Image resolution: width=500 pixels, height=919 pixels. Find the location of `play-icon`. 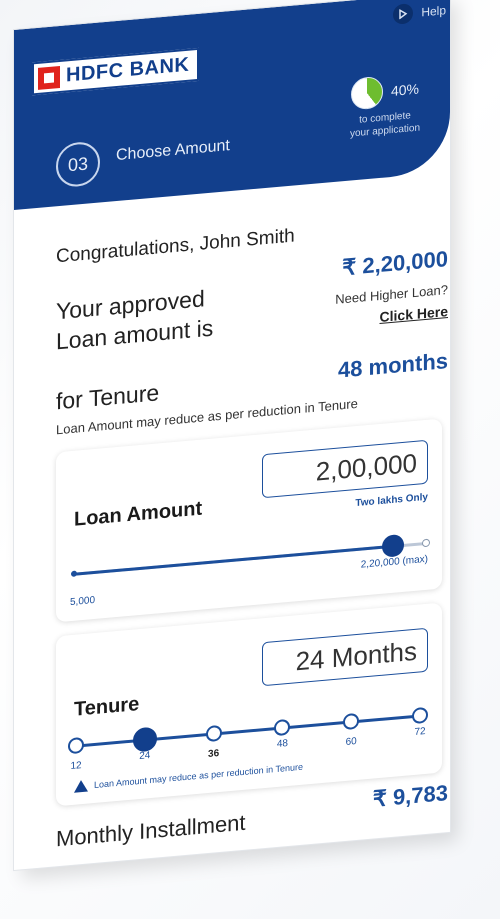

play-icon is located at coordinates (403, 14).